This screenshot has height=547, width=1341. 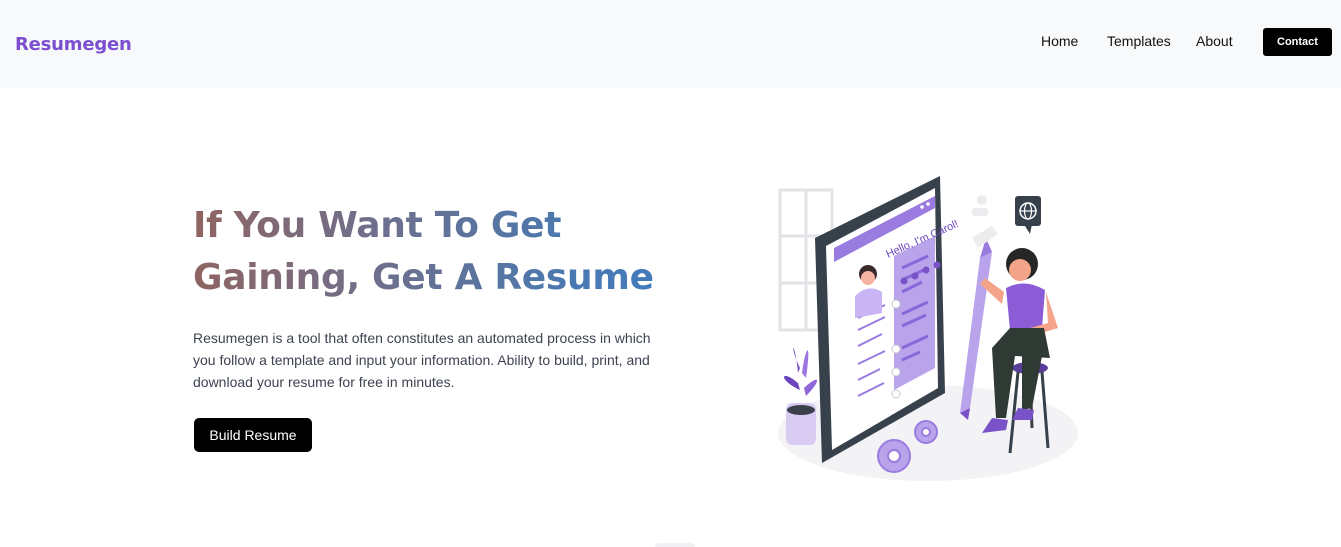 I want to click on resume-illustration-svg: Hello, I'm Carol!, so click(x=928, y=328).